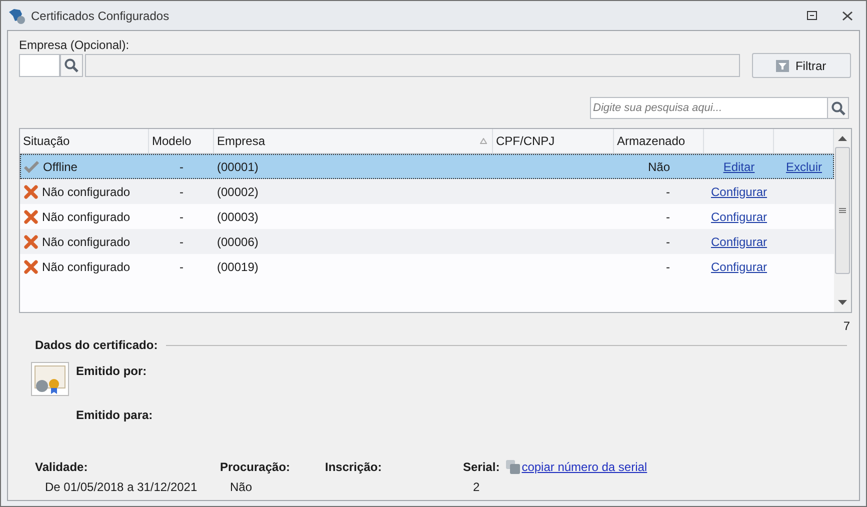 The width and height of the screenshot is (867, 507). I want to click on field-label: Validade:, so click(61, 467).